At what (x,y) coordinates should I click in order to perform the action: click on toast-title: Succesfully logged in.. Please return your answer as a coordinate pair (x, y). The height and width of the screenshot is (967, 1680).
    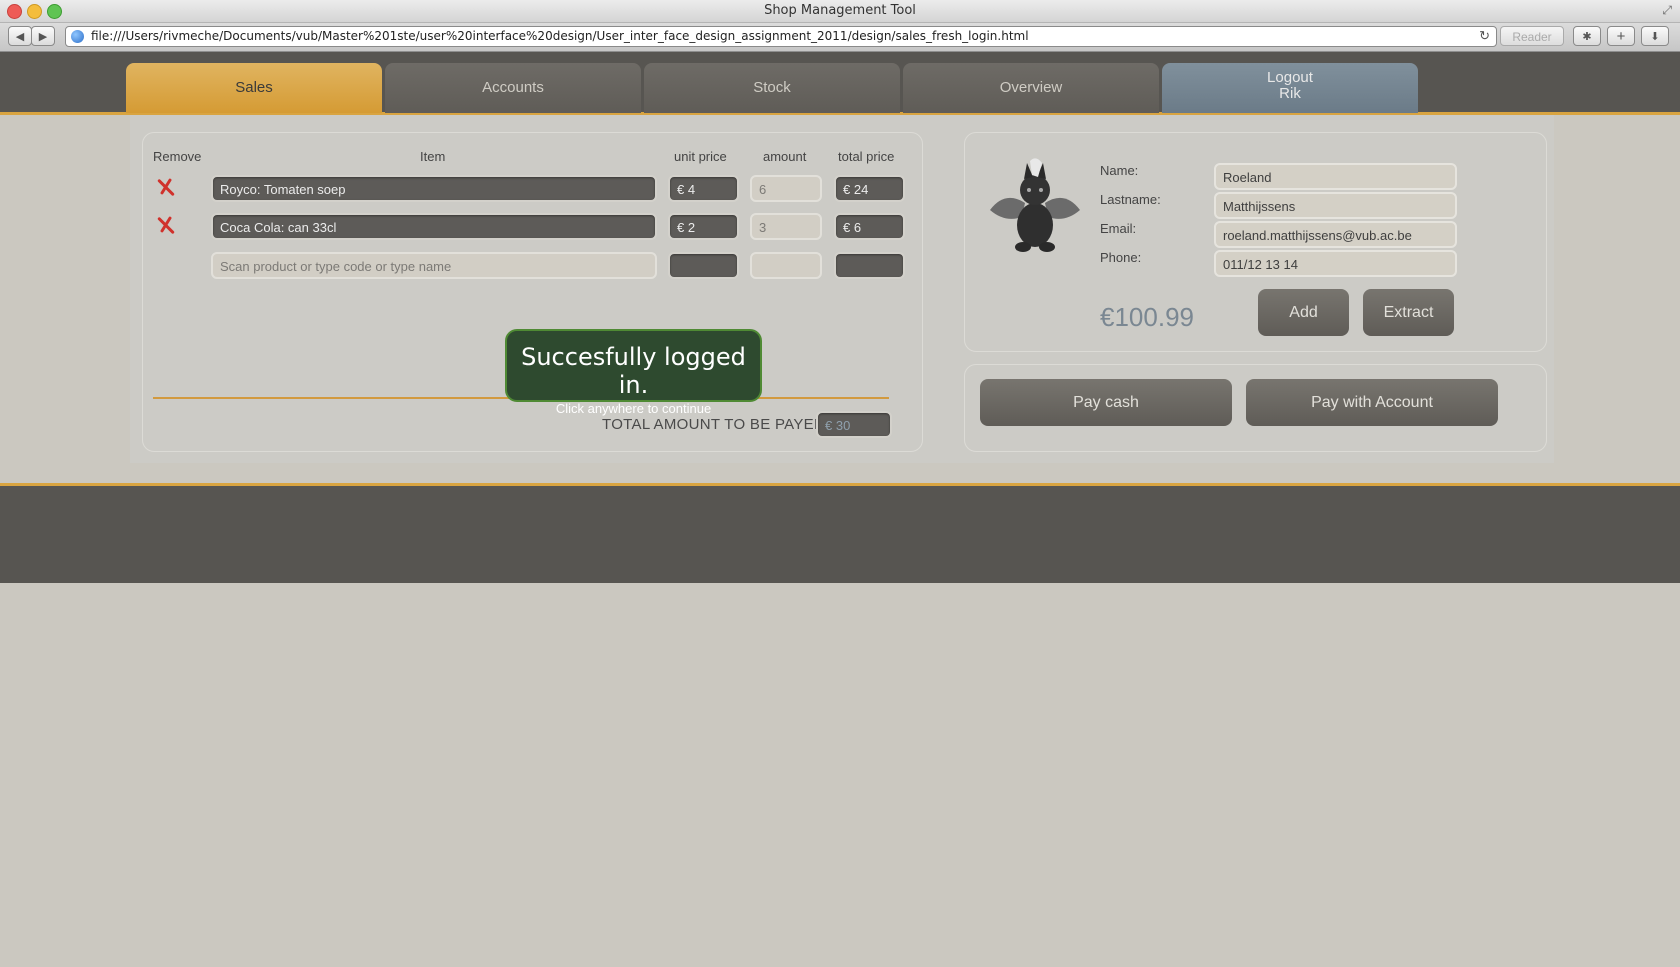
    Looking at the image, I should click on (633, 371).